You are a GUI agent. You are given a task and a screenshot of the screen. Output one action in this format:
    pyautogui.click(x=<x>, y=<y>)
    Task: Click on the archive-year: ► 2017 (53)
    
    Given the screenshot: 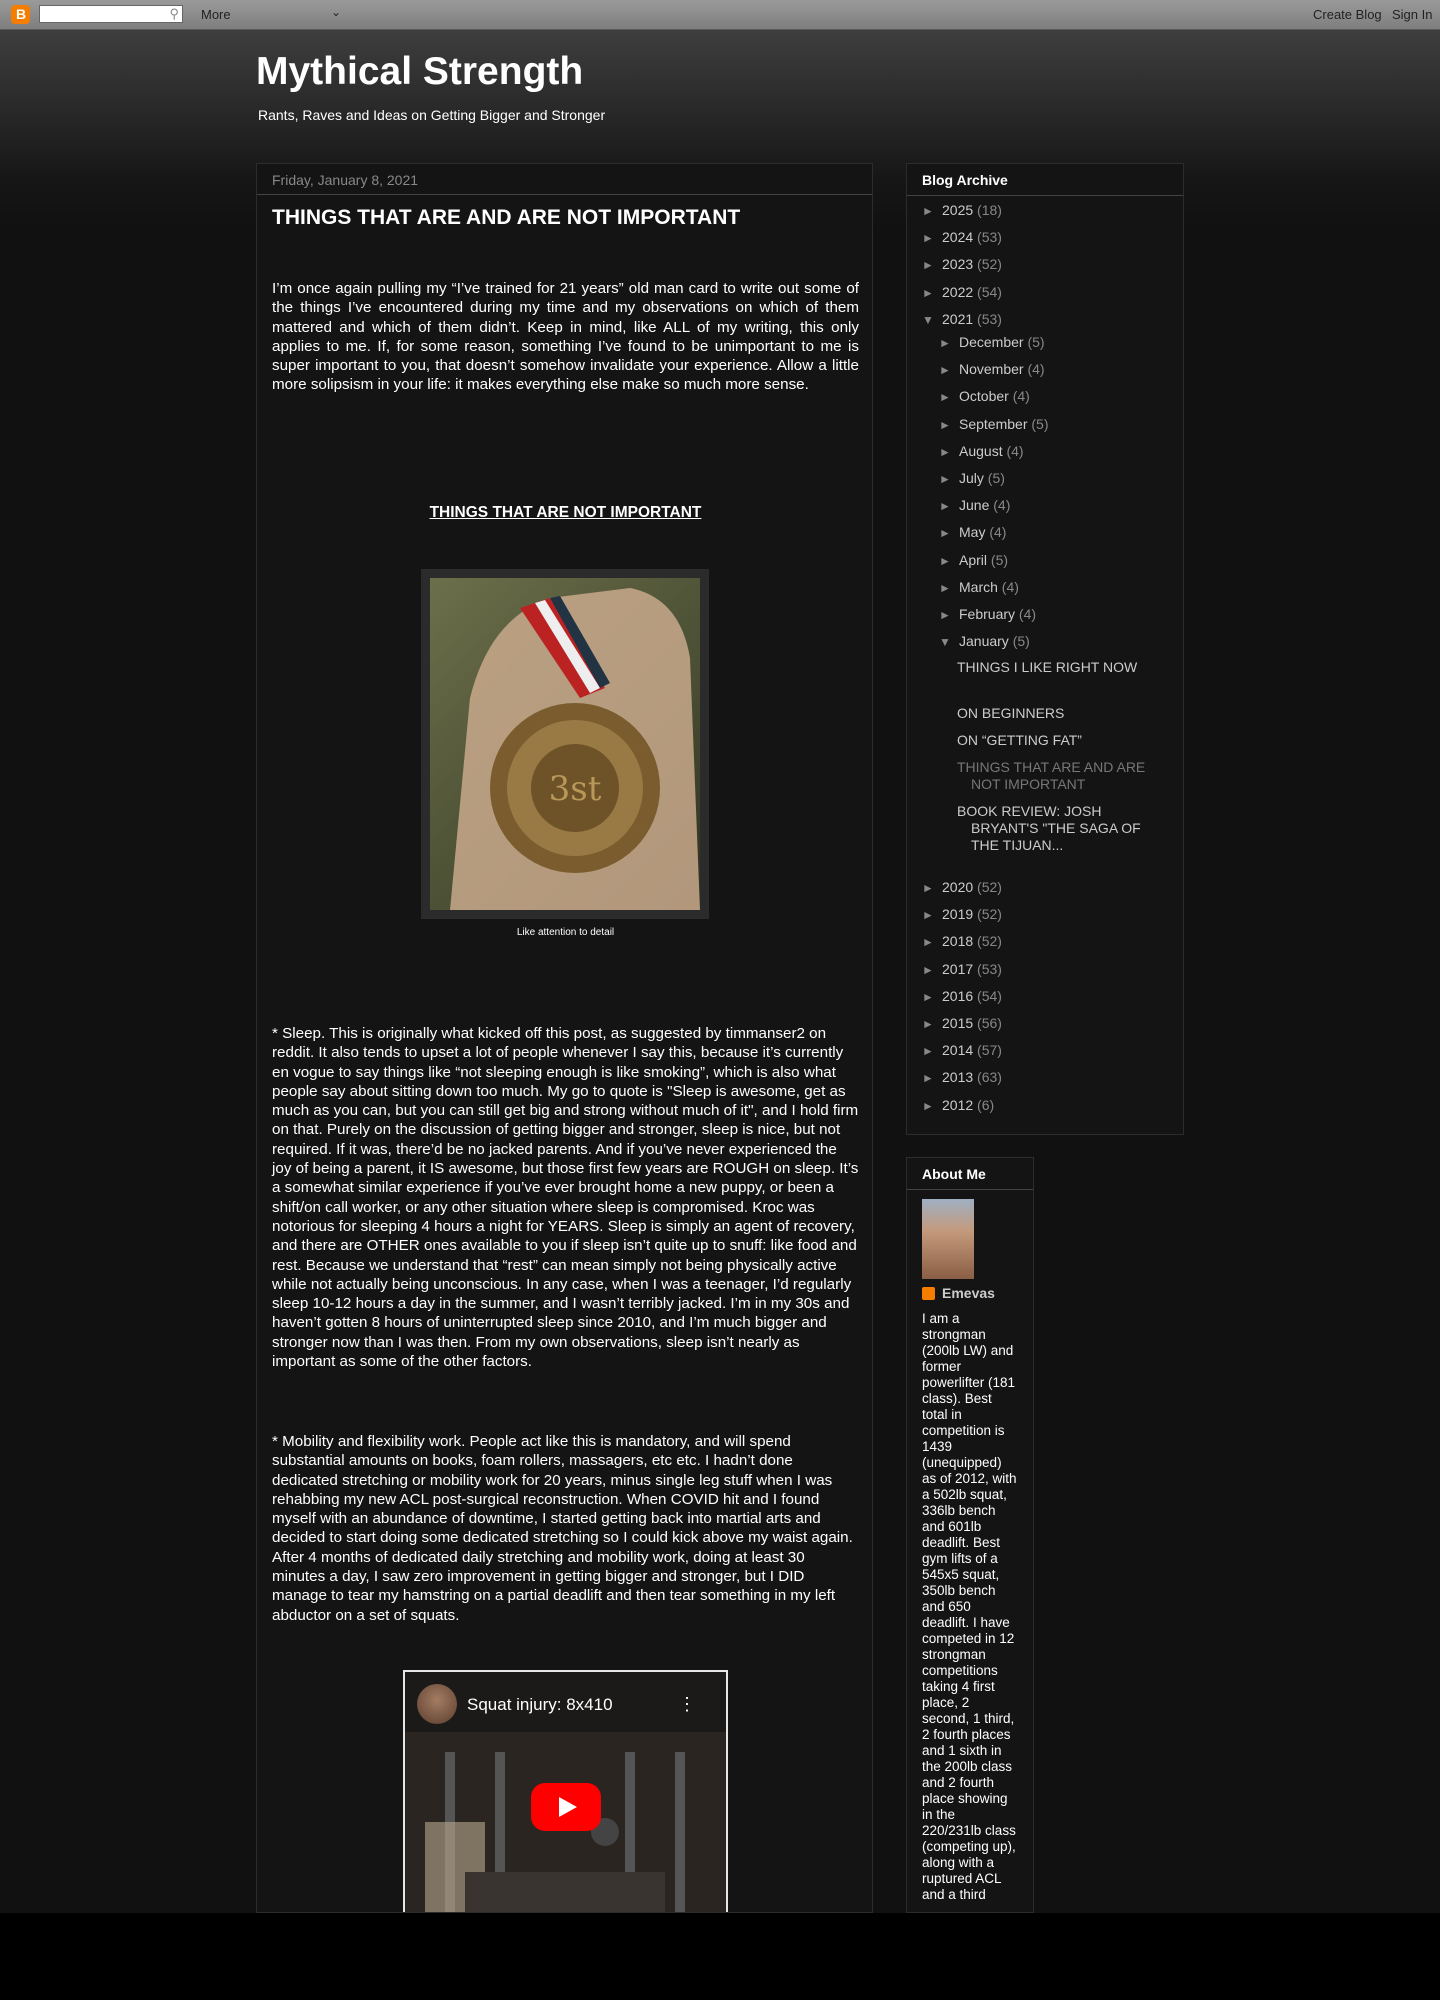 What is the action you would take?
    pyautogui.click(x=962, y=969)
    